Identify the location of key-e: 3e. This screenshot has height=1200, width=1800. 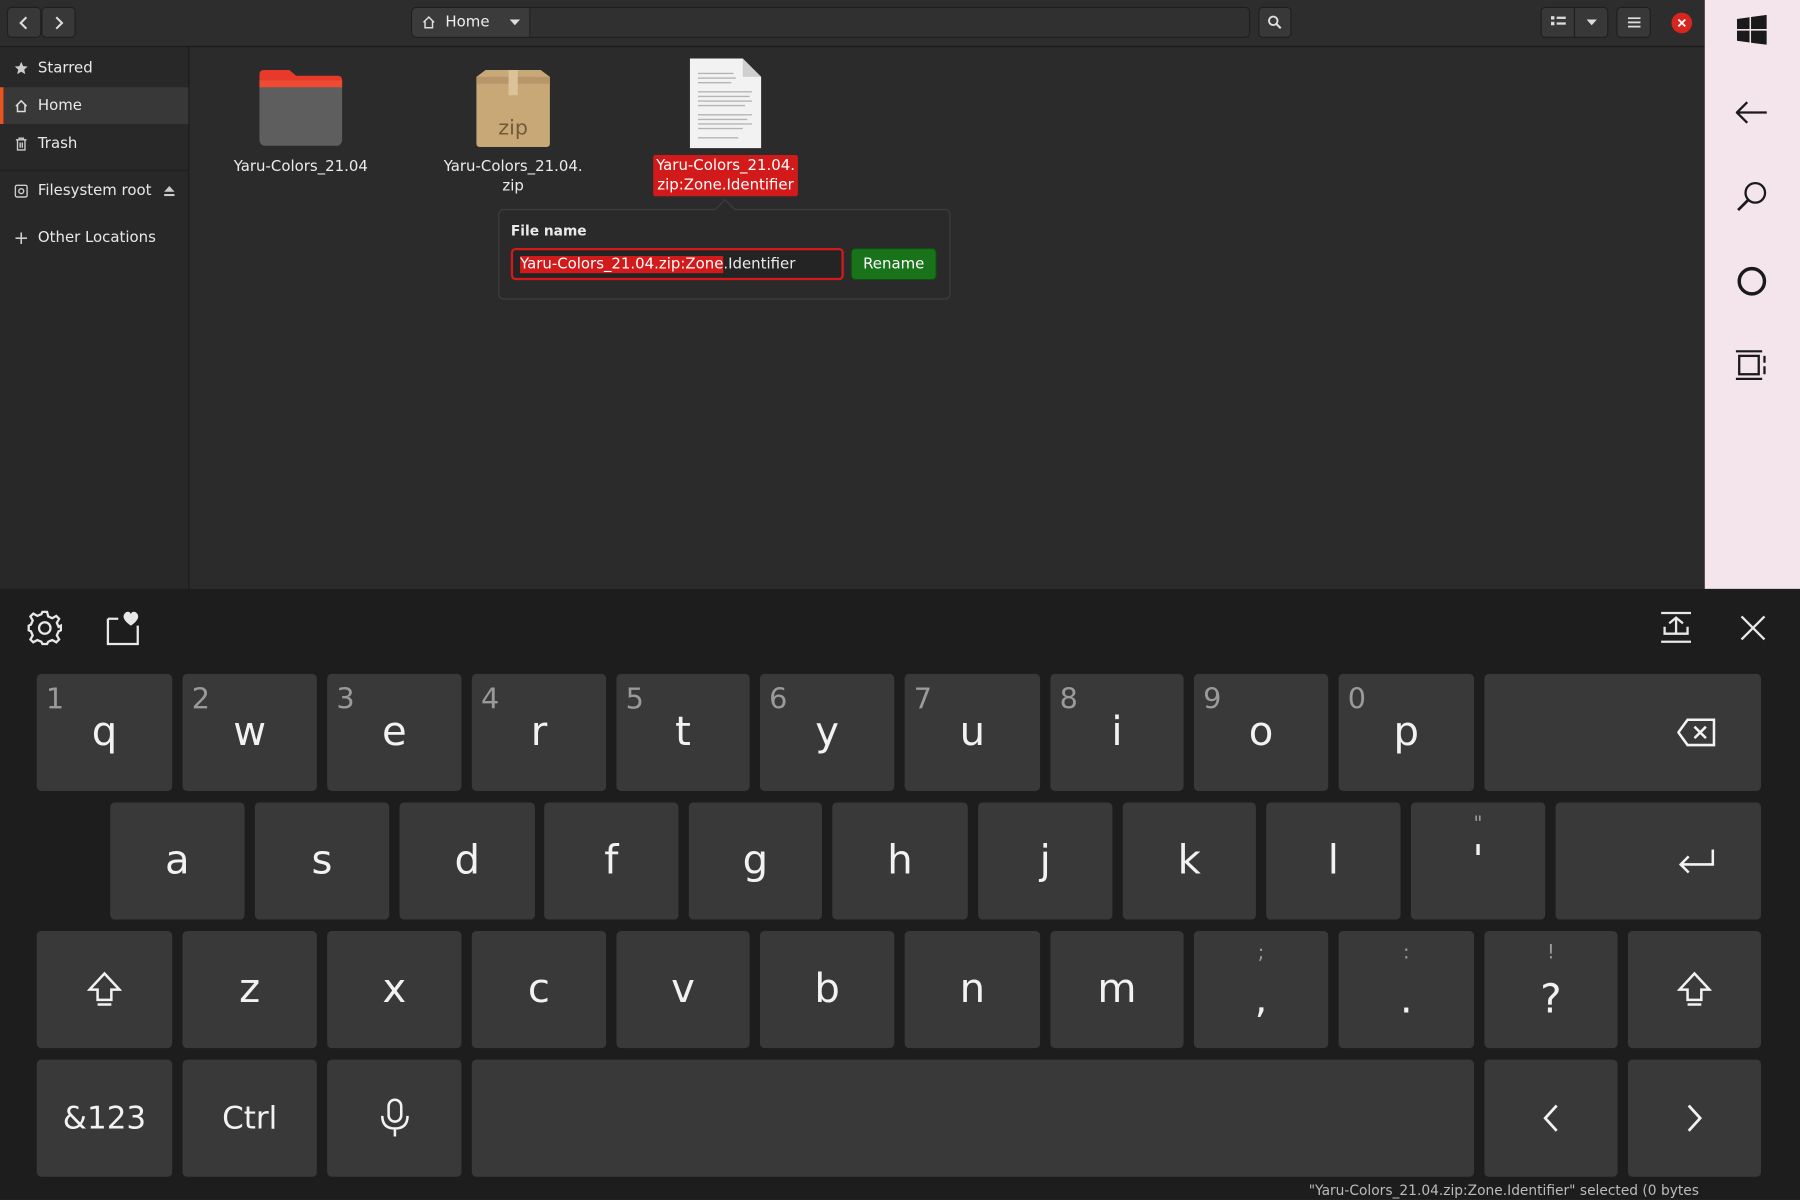
(394, 732).